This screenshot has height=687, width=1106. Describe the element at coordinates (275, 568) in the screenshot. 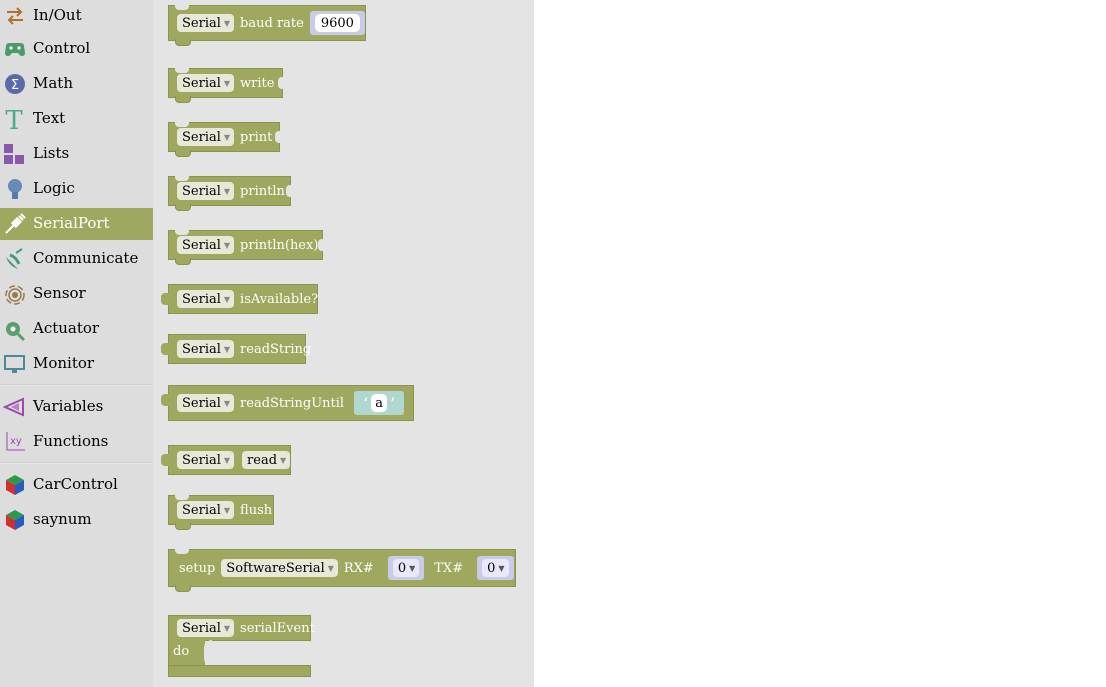

I see `serial-type-label: SoftwareSerial` at that location.